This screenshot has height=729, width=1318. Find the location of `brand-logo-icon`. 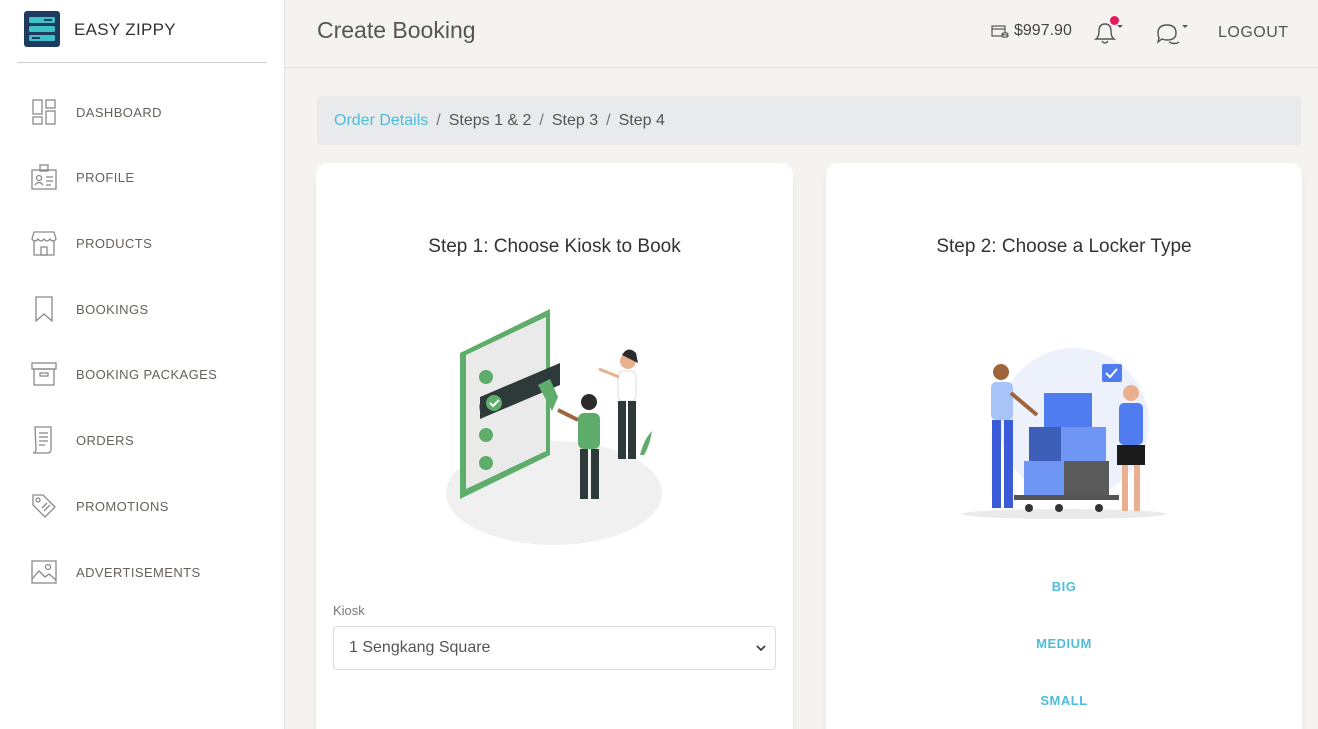

brand-logo-icon is located at coordinates (42, 29).